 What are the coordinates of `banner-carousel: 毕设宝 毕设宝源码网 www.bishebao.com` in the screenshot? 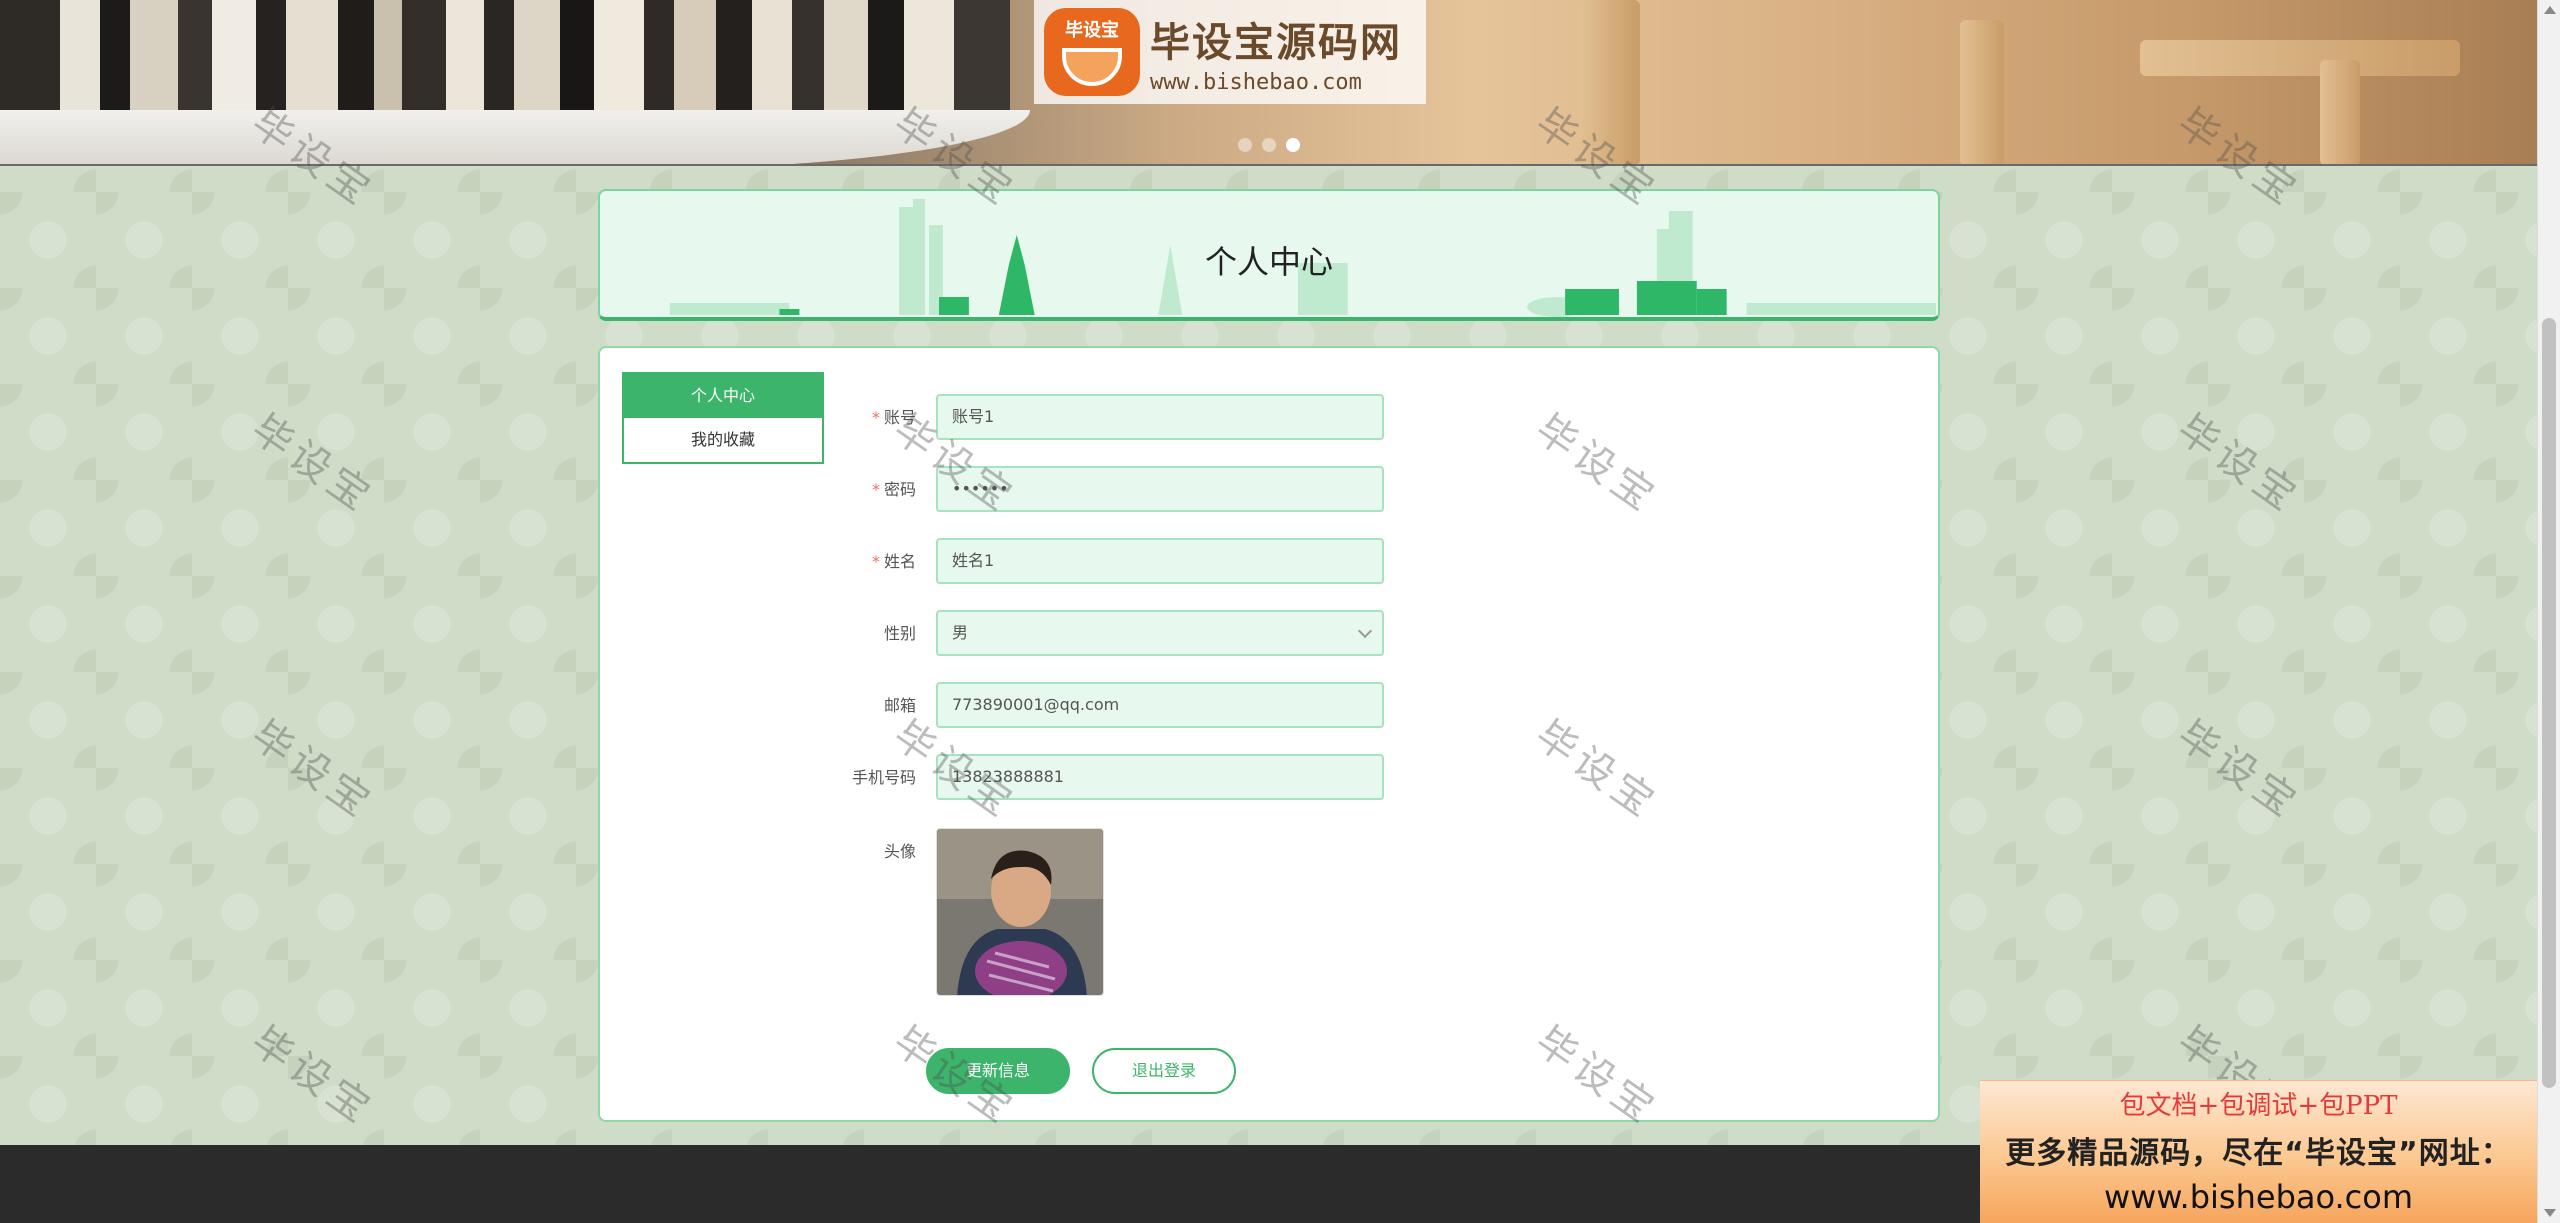 It's located at (1268, 83).